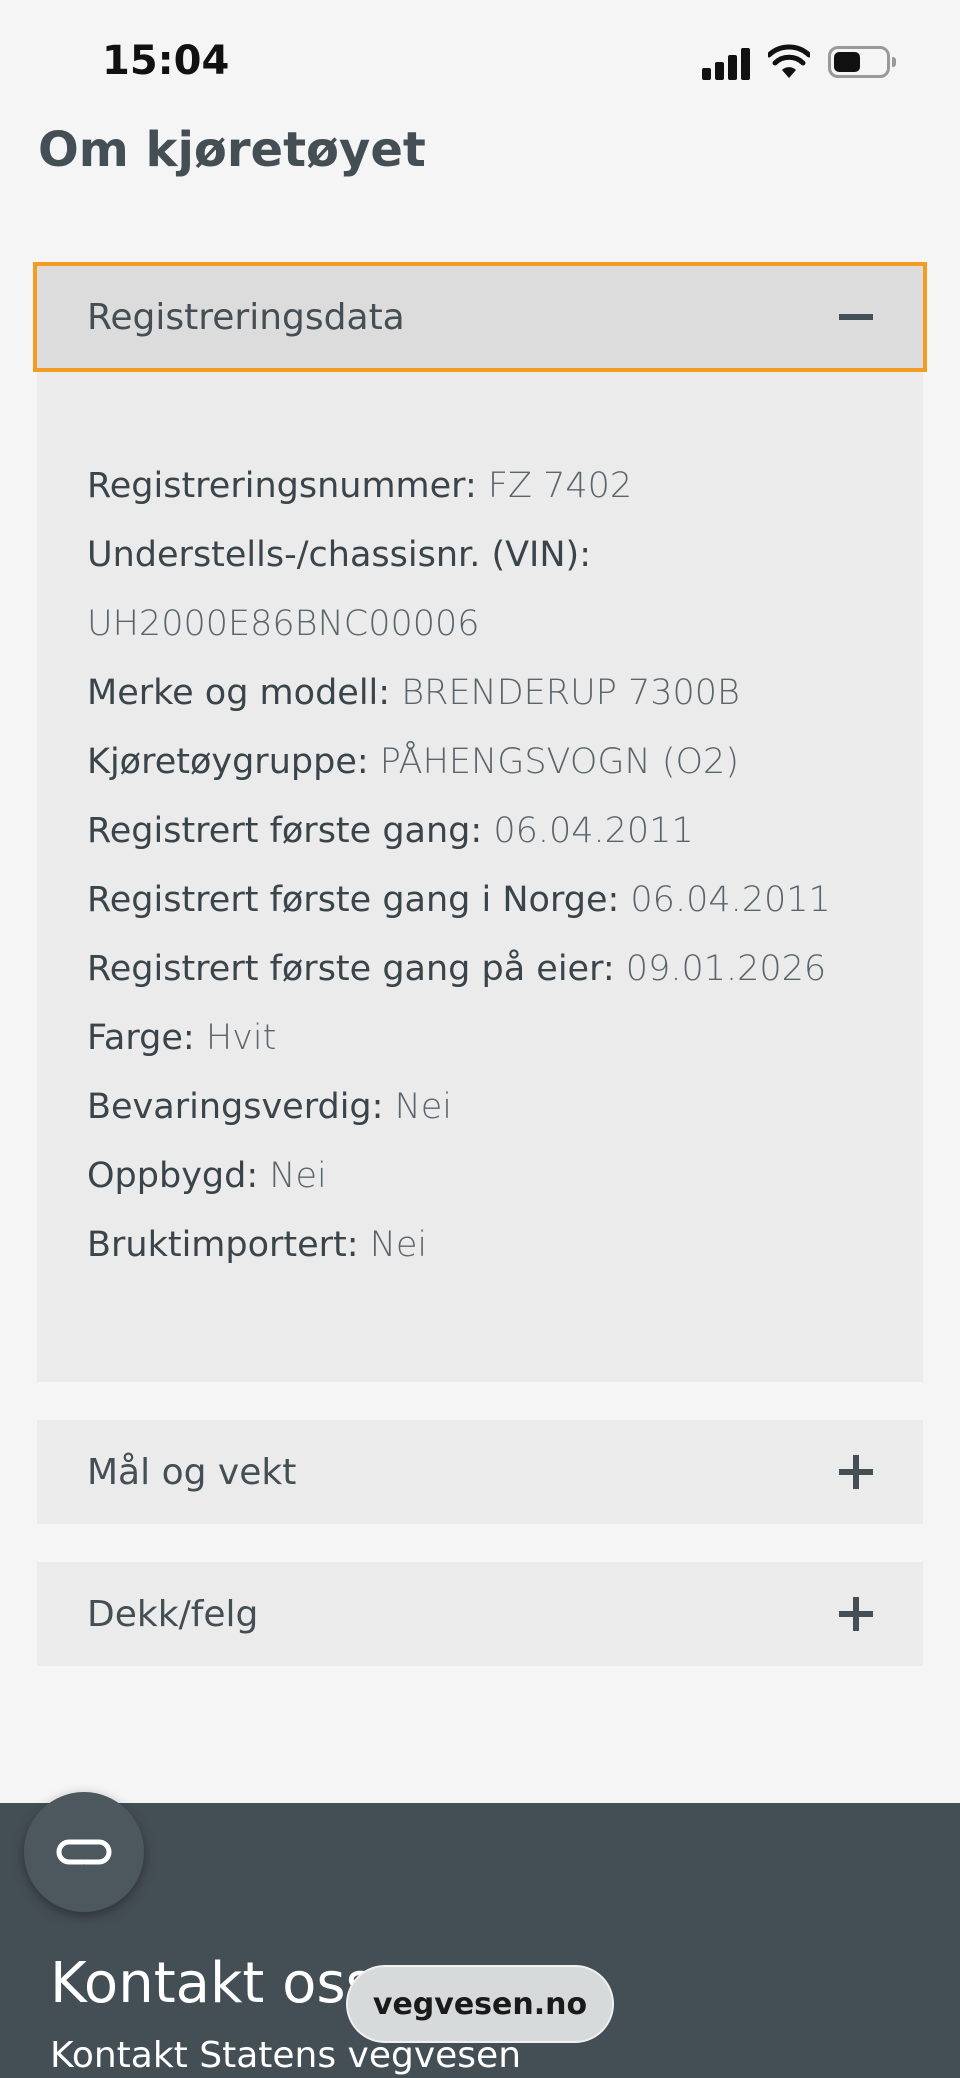 The width and height of the screenshot is (960, 2078). What do you see at coordinates (559, 762) in the screenshot?
I see `field-value: PÅHENGSVOGN (O2)` at bounding box center [559, 762].